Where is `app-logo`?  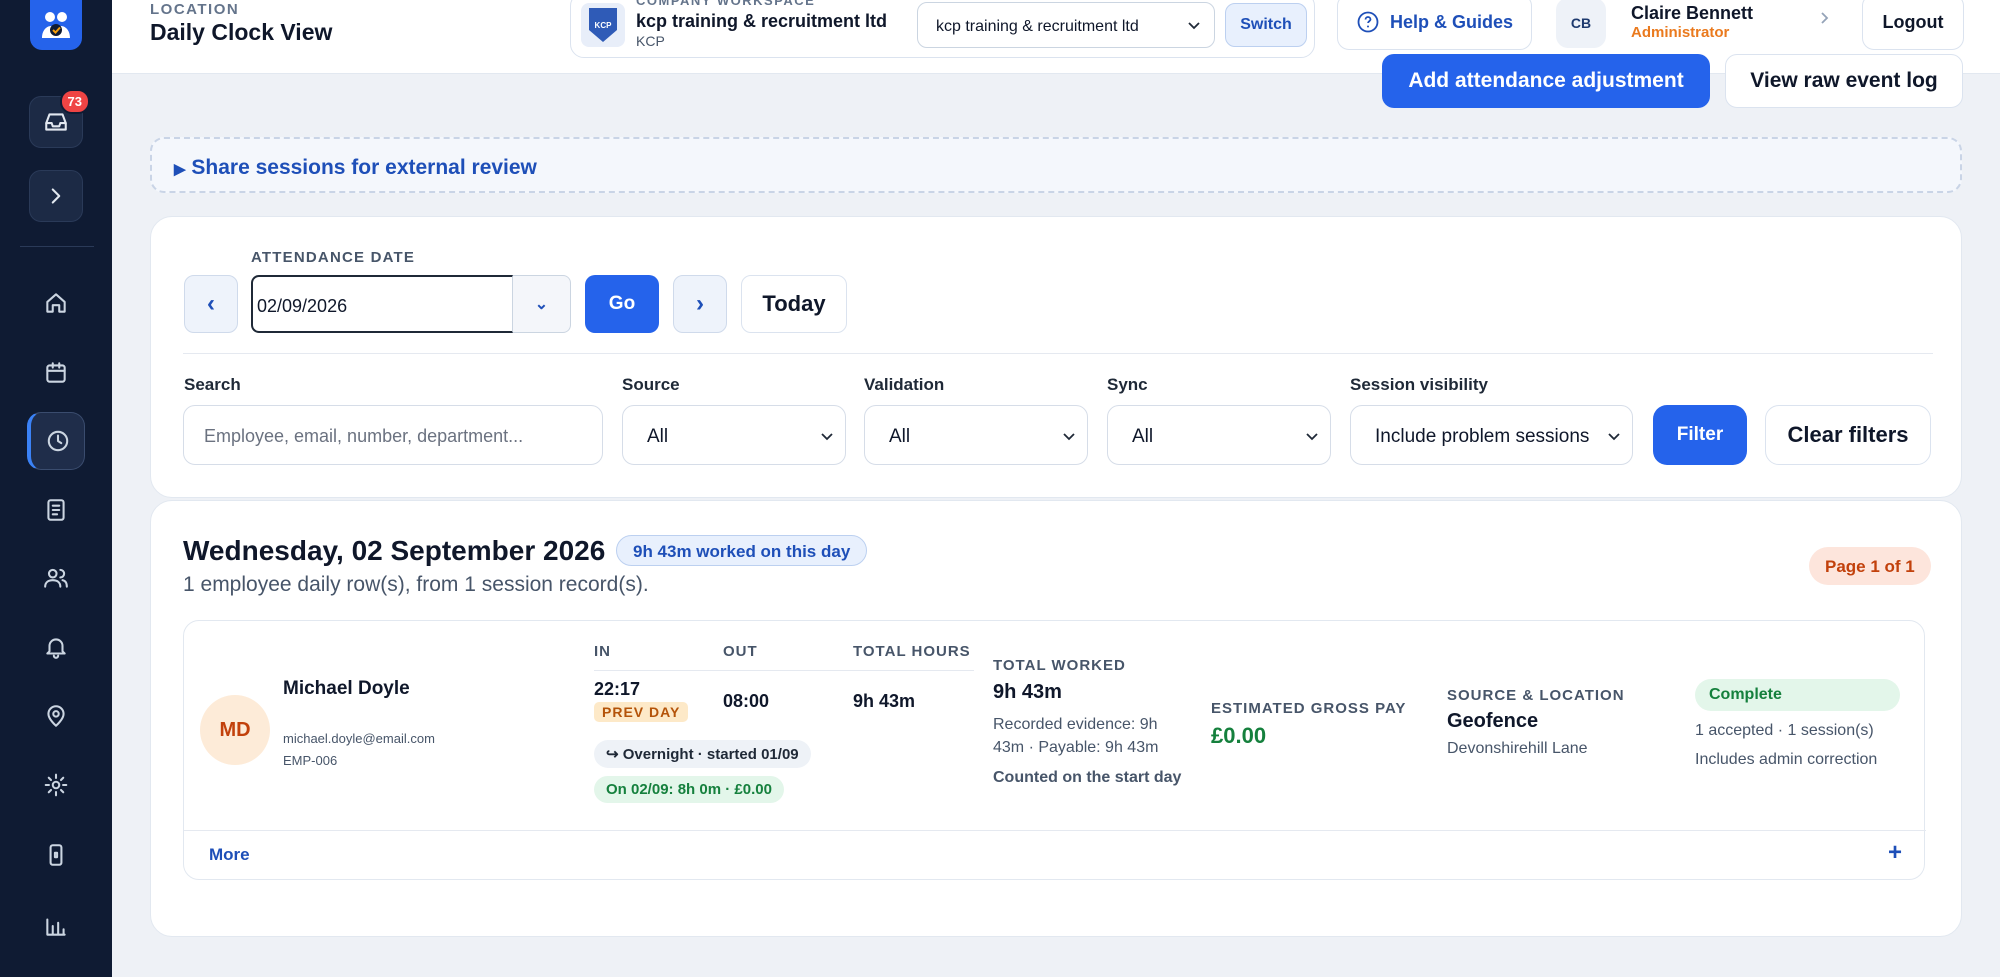
app-logo is located at coordinates (56, 25).